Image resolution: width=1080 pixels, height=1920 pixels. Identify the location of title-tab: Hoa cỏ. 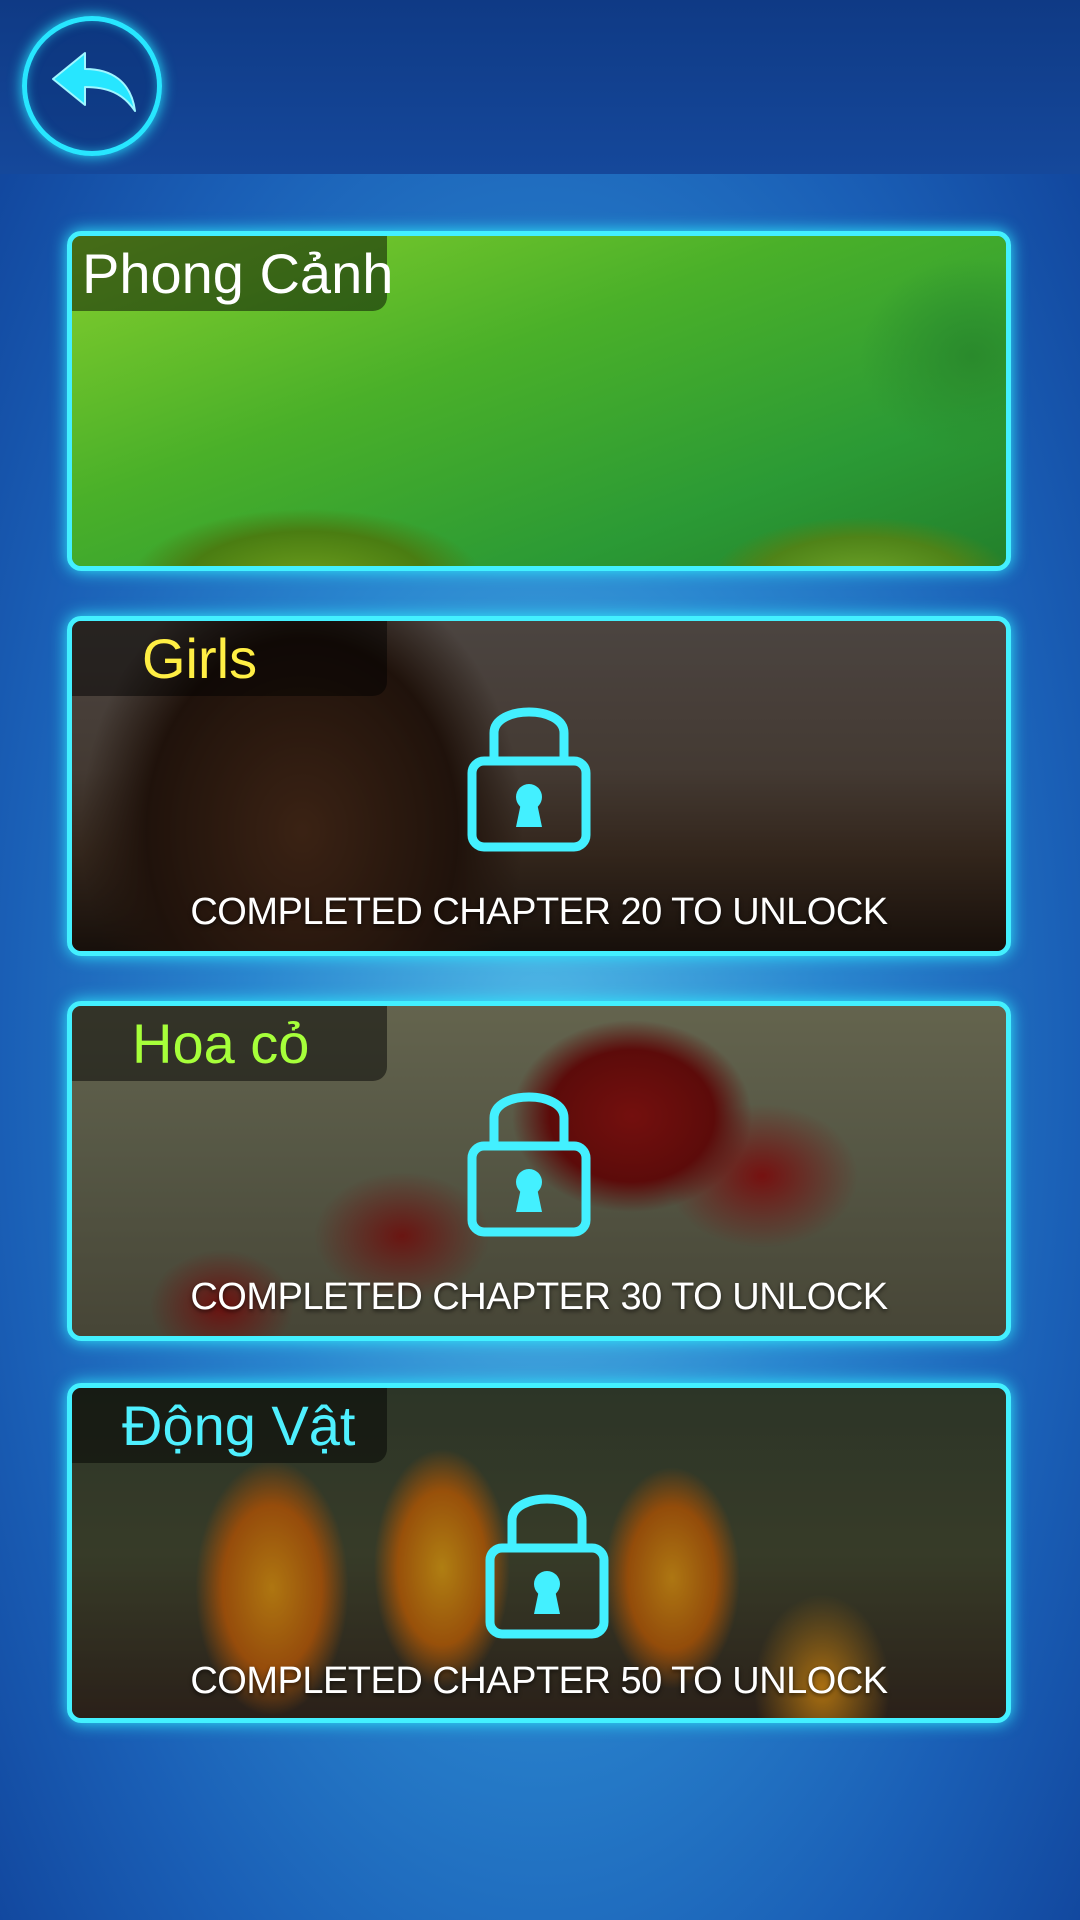
(229, 1043).